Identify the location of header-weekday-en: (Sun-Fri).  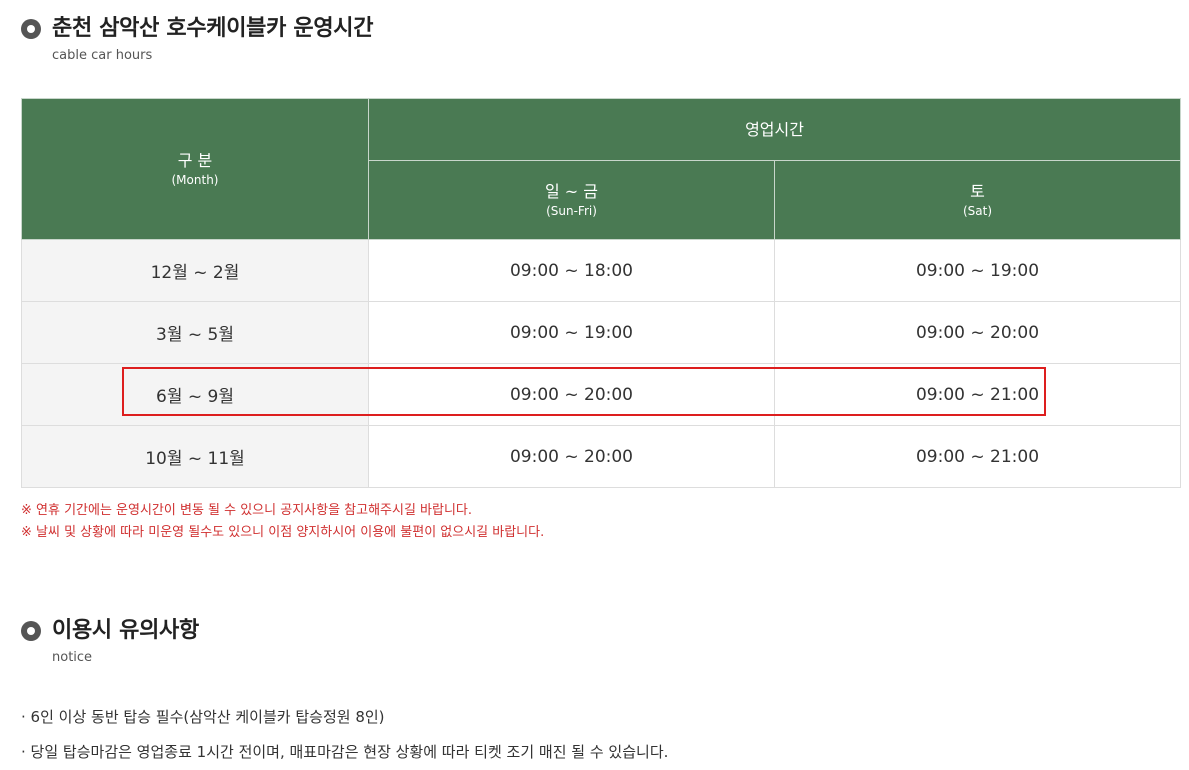
(571, 211).